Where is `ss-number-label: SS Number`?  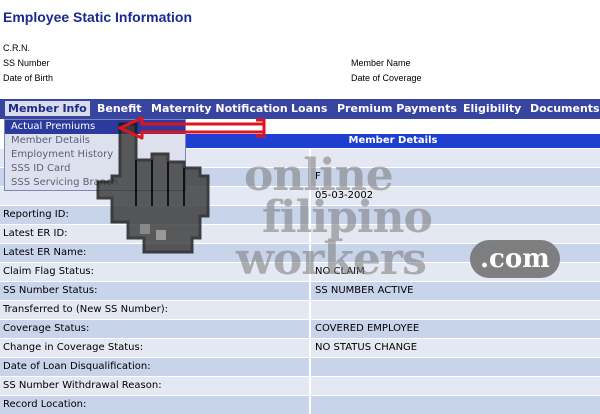 ss-number-label: SS Number is located at coordinates (26, 63).